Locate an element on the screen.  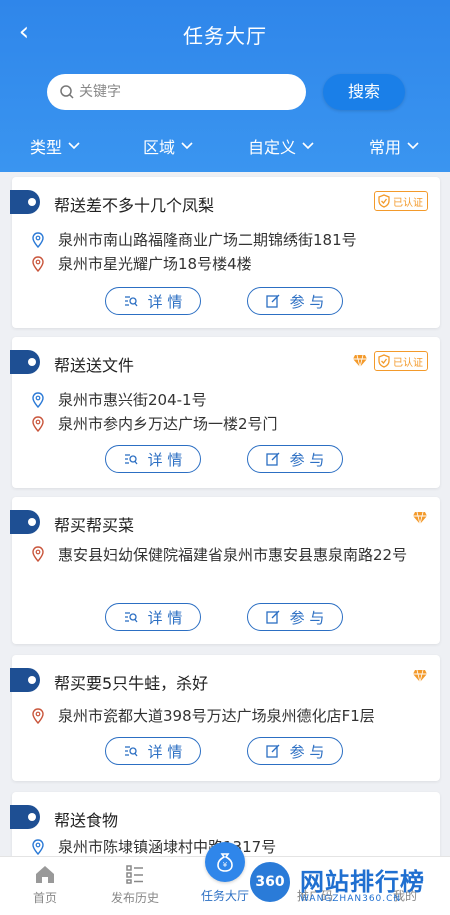
search-icon is located at coordinates (67, 92).